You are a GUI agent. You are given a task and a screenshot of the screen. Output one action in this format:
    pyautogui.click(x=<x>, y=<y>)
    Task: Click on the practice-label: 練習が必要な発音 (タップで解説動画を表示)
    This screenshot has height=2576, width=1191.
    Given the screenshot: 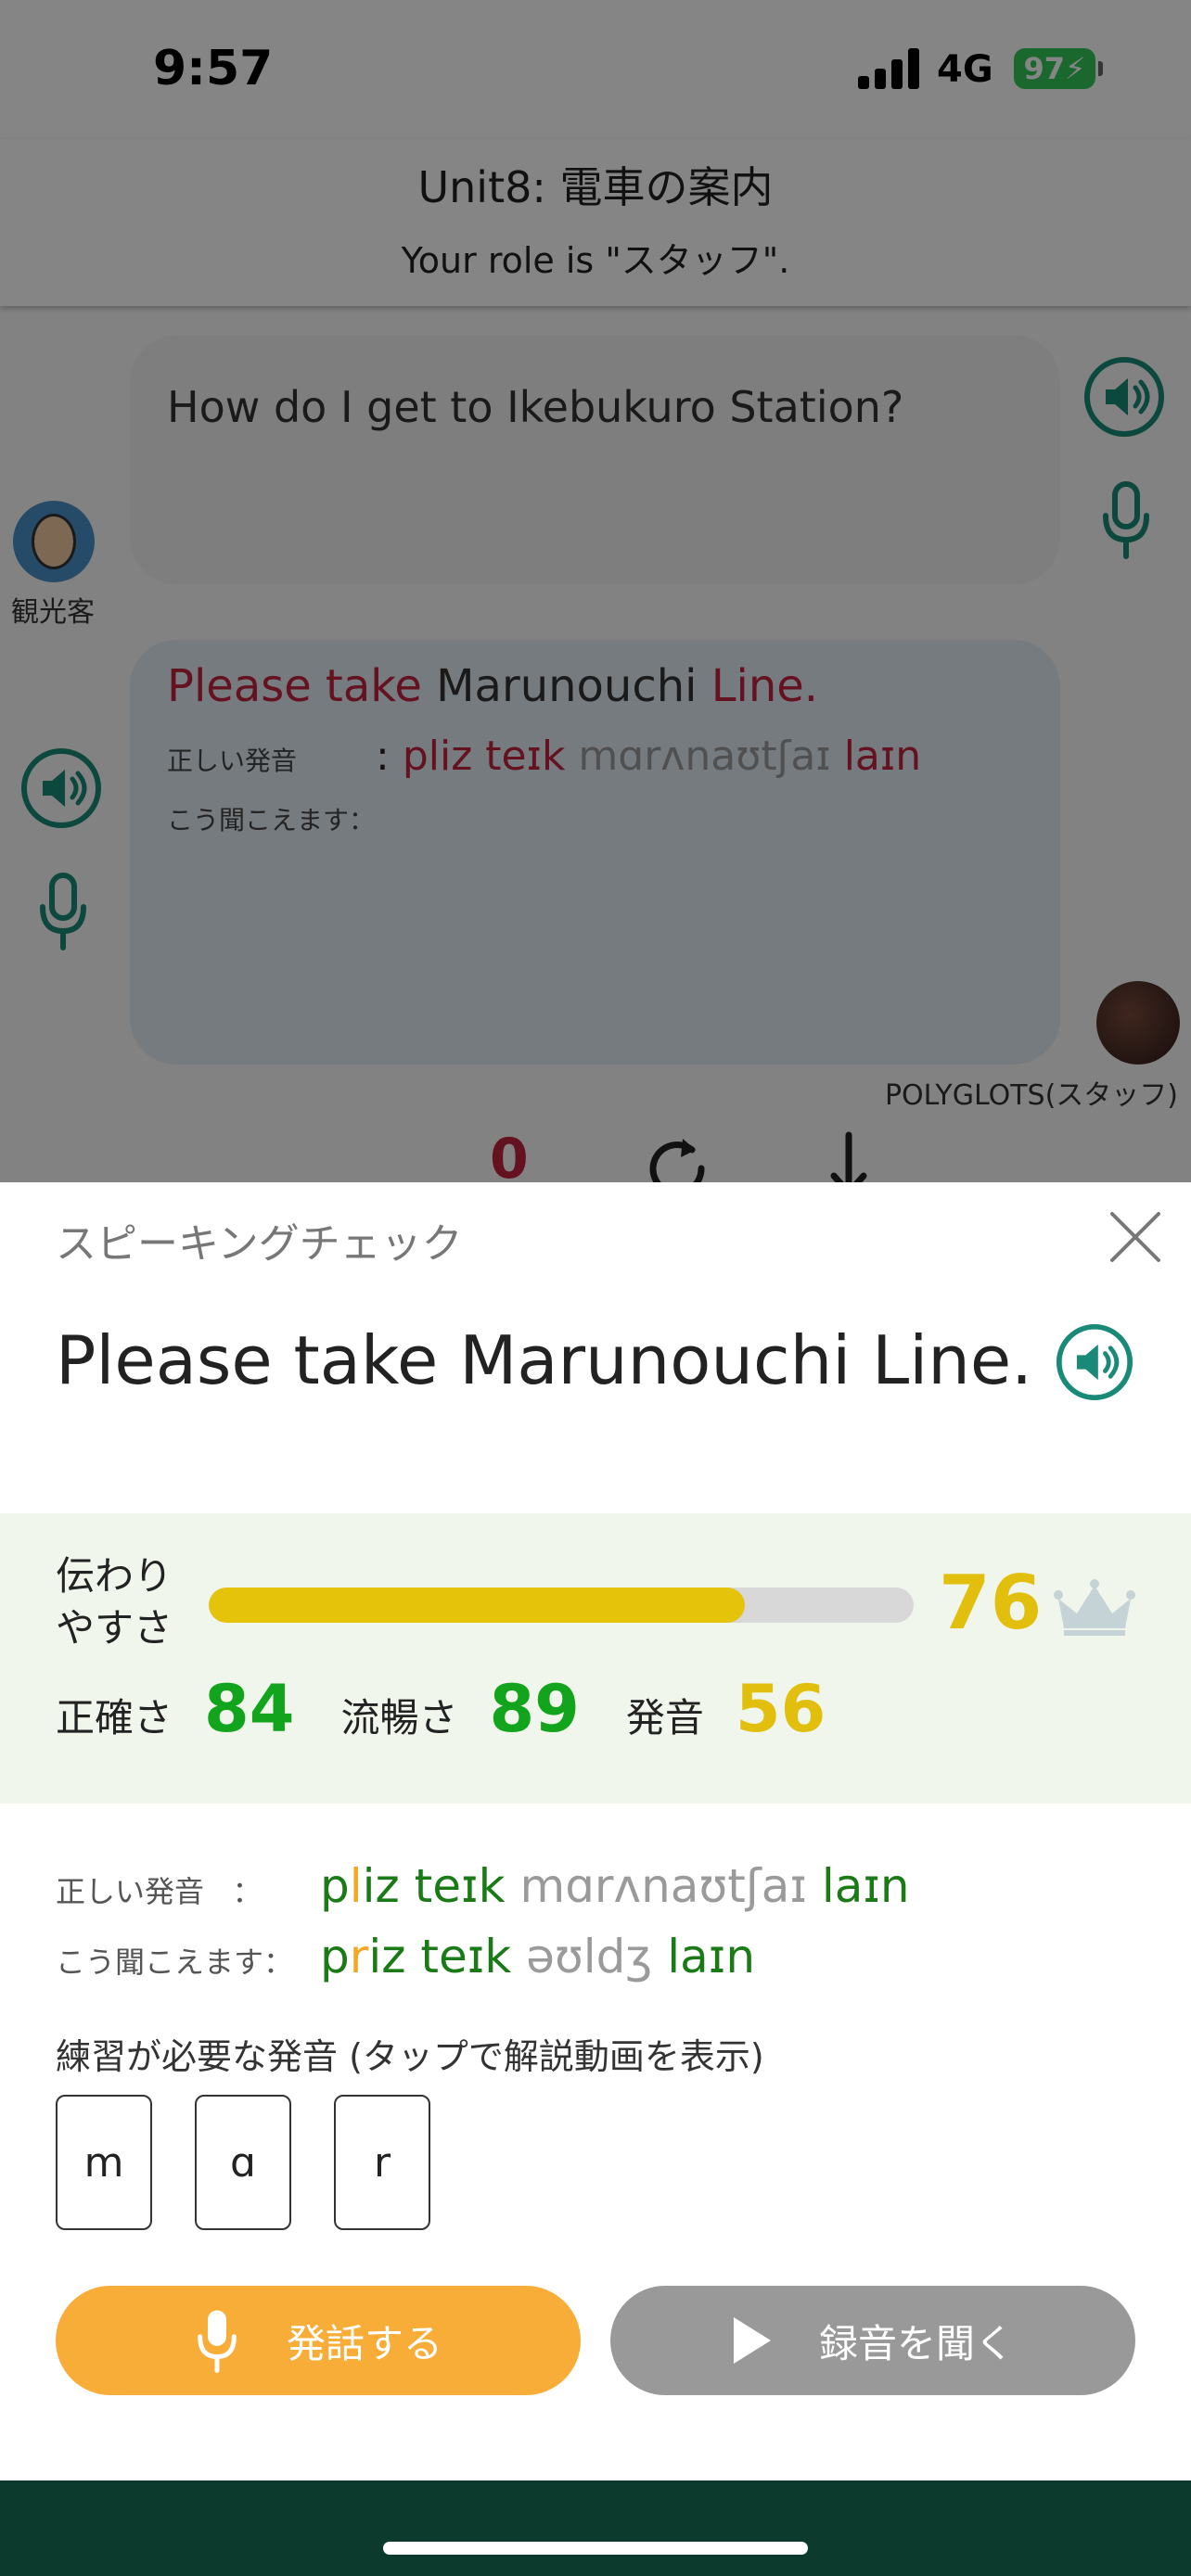 What is the action you would take?
    pyautogui.click(x=410, y=2057)
    